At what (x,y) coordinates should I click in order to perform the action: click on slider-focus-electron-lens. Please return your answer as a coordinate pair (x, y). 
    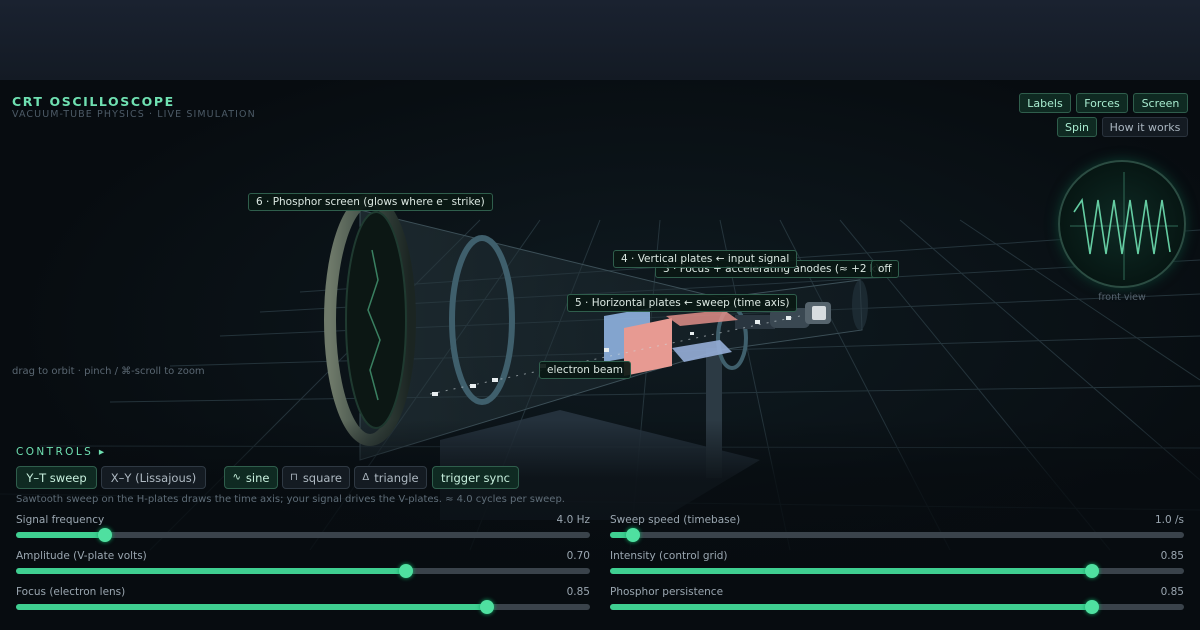
    Looking at the image, I should click on (303, 607).